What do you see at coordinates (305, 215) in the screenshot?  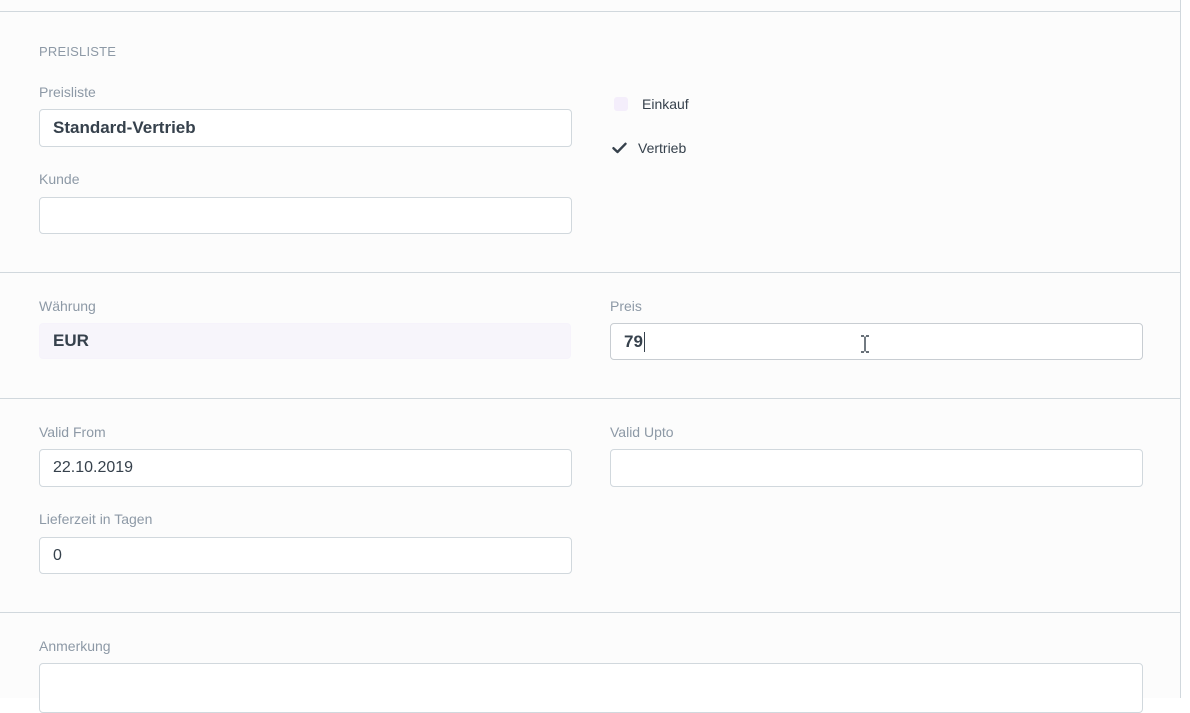 I see `customer-input` at bounding box center [305, 215].